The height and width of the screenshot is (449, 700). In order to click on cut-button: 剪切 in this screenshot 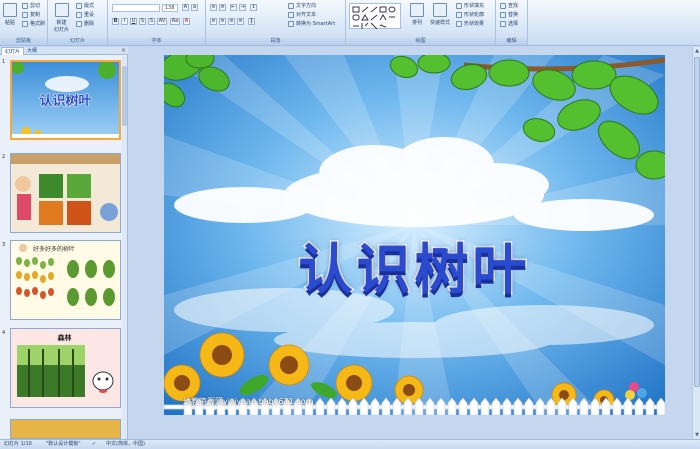, I will do `click(31, 5)`.